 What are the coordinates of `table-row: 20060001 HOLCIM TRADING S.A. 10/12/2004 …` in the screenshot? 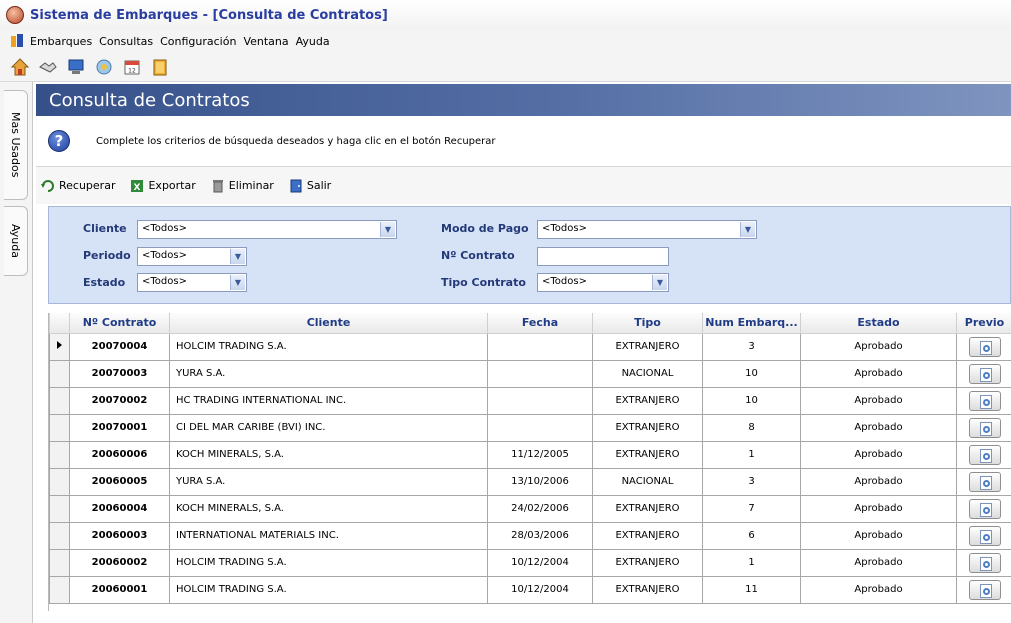 It's located at (530, 589).